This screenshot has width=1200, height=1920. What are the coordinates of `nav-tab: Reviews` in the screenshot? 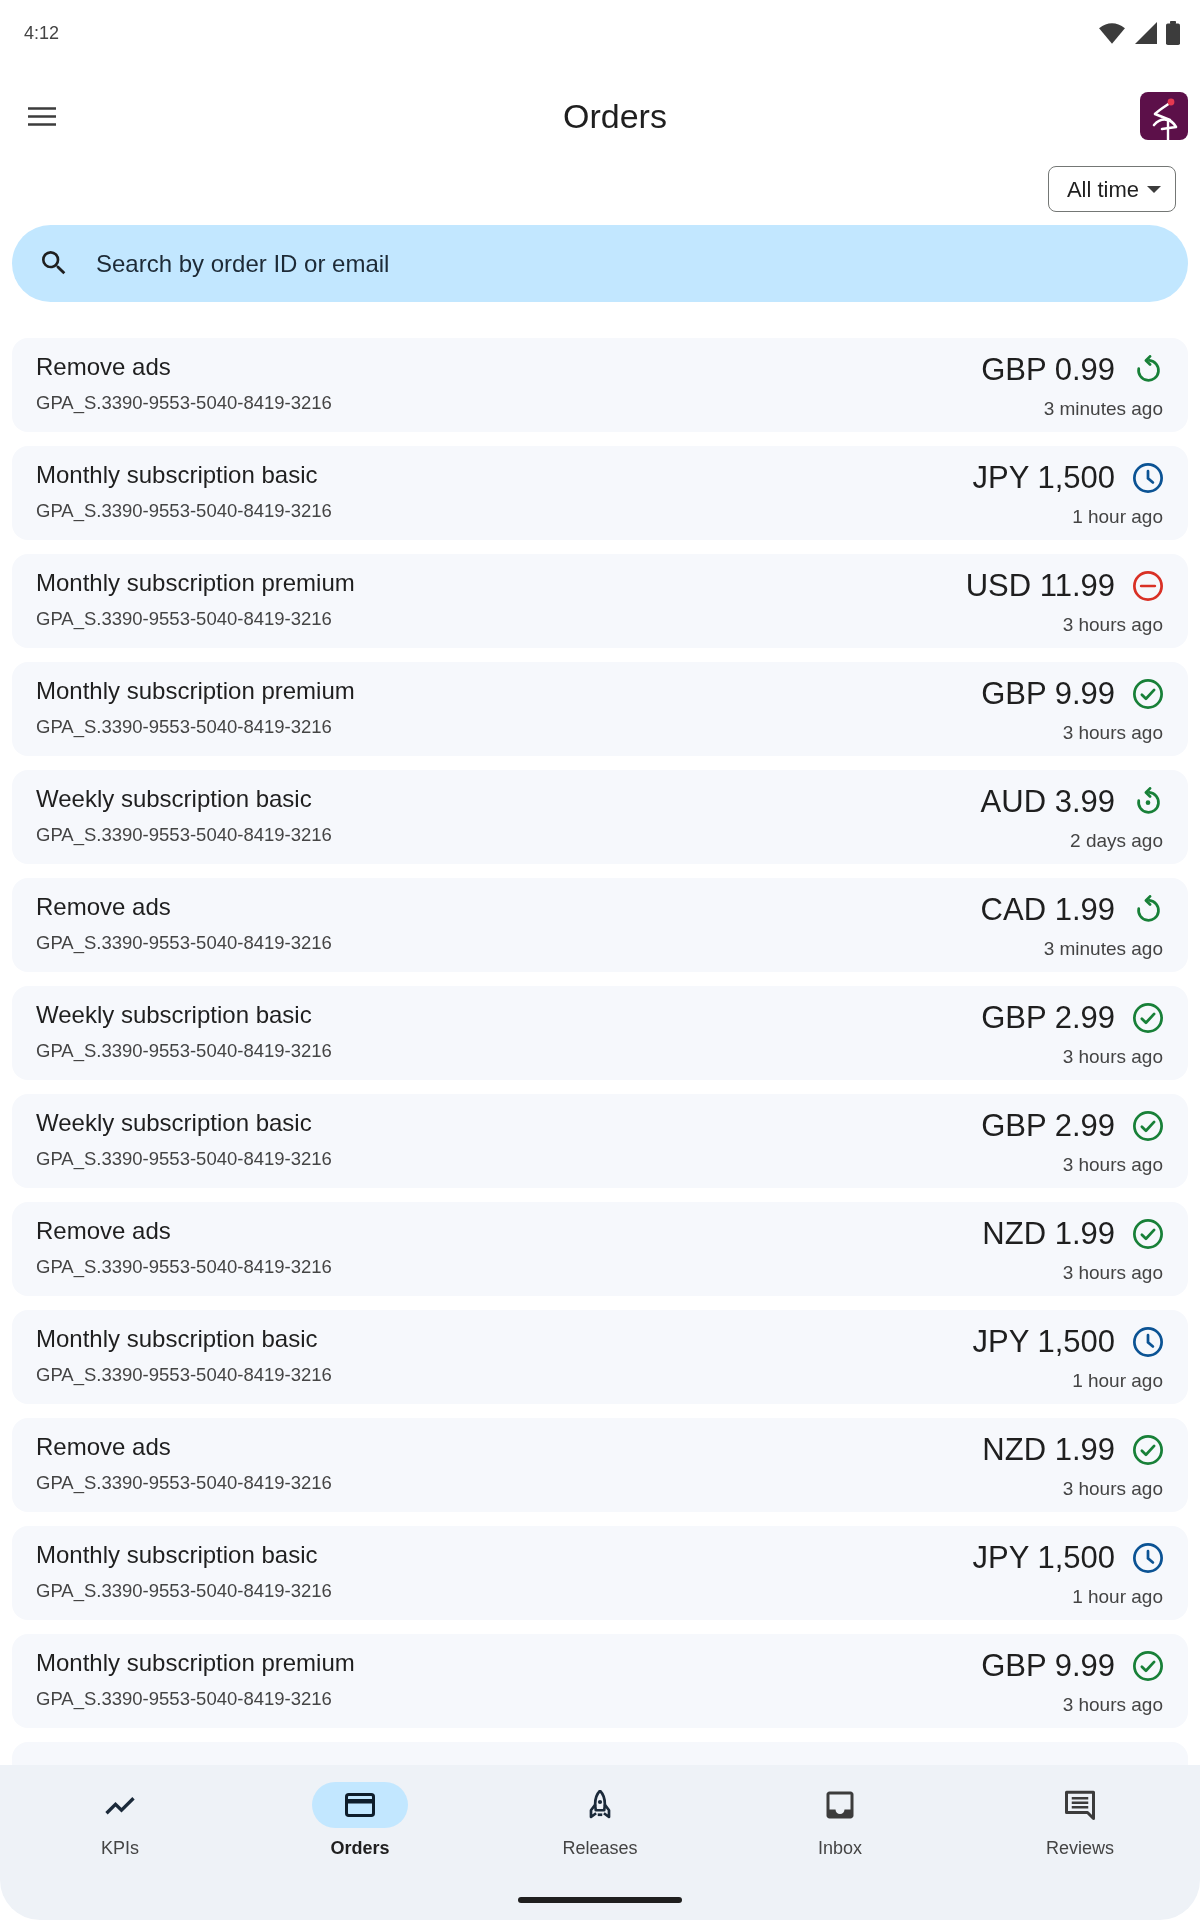 It's located at (1080, 1821).